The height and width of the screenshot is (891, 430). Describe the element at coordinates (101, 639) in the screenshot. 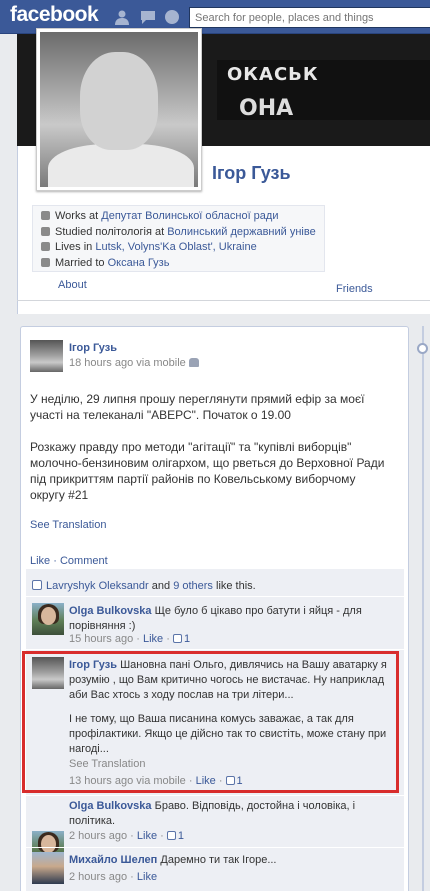

I see `comment-timestamp: 15 hours ago` at that location.